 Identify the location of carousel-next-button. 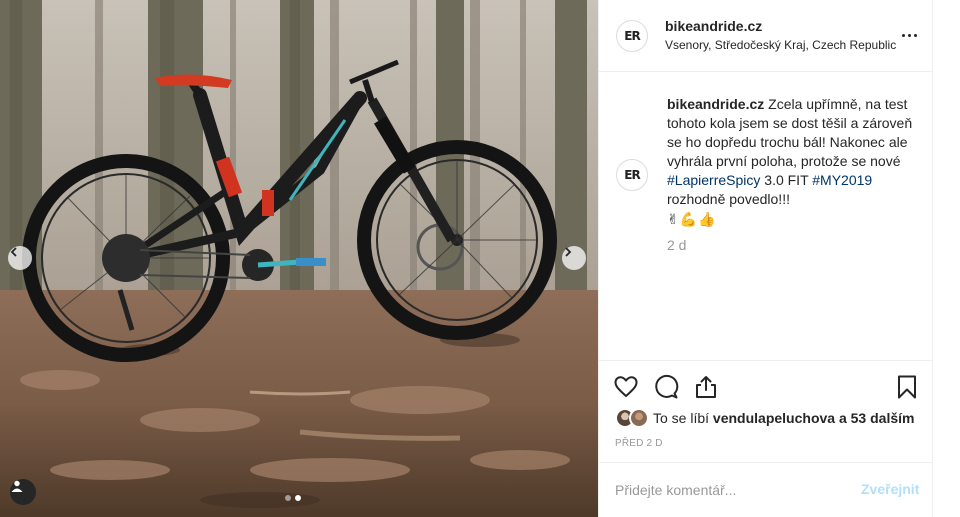
(574, 258).